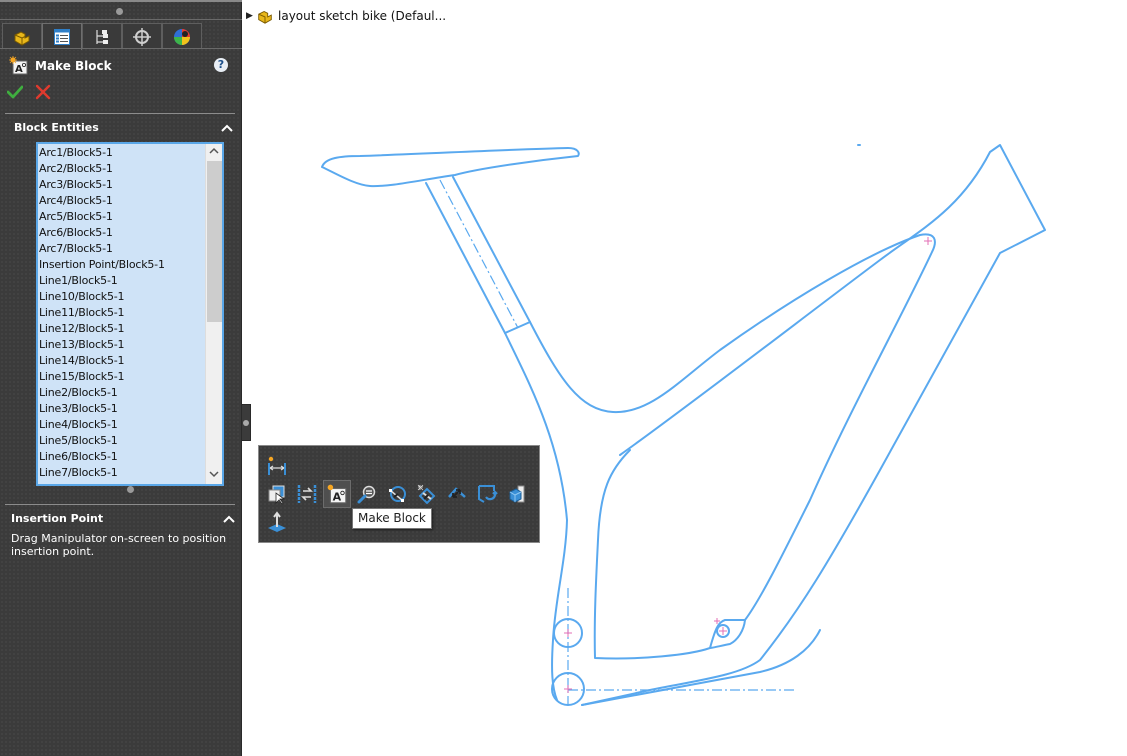  What do you see at coordinates (121, 457) in the screenshot?
I see `list-item: Line6/Block5-1` at bounding box center [121, 457].